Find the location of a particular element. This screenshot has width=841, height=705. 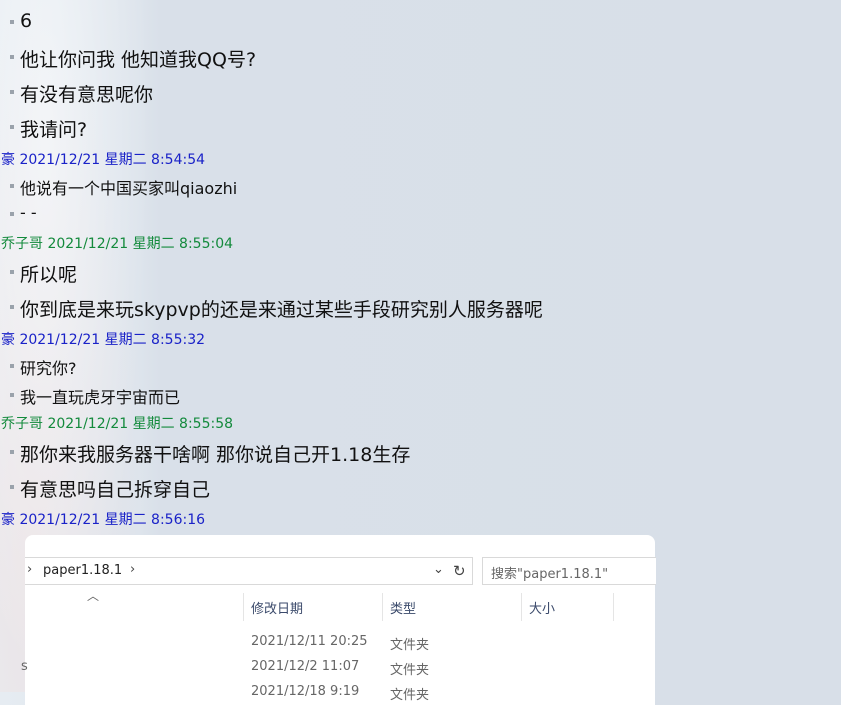

message-text: 你到底是来玩skypvp的还是来通过某些手段研究别人服务器呢 is located at coordinates (281, 310).